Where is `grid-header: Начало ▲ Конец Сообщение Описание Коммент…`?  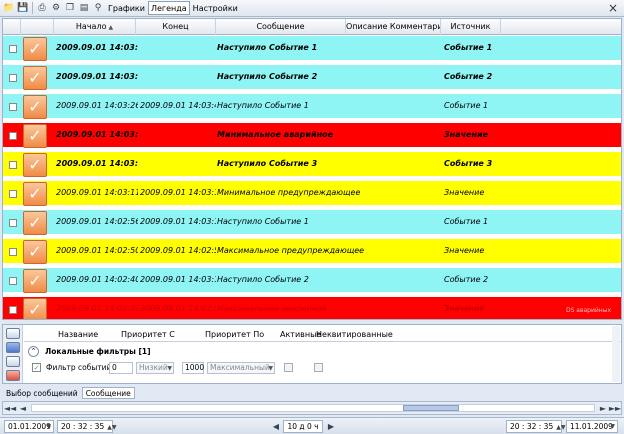 grid-header: Начало ▲ Конец Сообщение Описание Коммент… is located at coordinates (312, 27).